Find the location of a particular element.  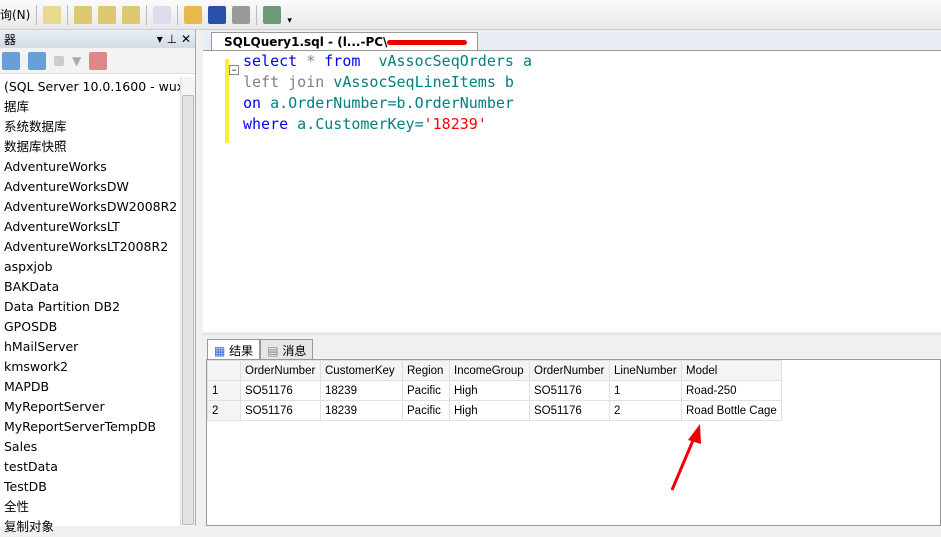

close-icon: ✕ is located at coordinates (186, 39).